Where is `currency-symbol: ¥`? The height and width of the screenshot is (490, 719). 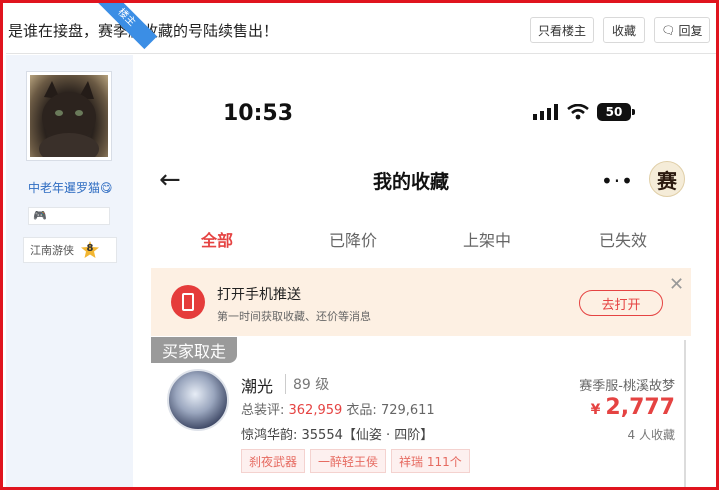
currency-symbol: ¥ is located at coordinates (595, 410).